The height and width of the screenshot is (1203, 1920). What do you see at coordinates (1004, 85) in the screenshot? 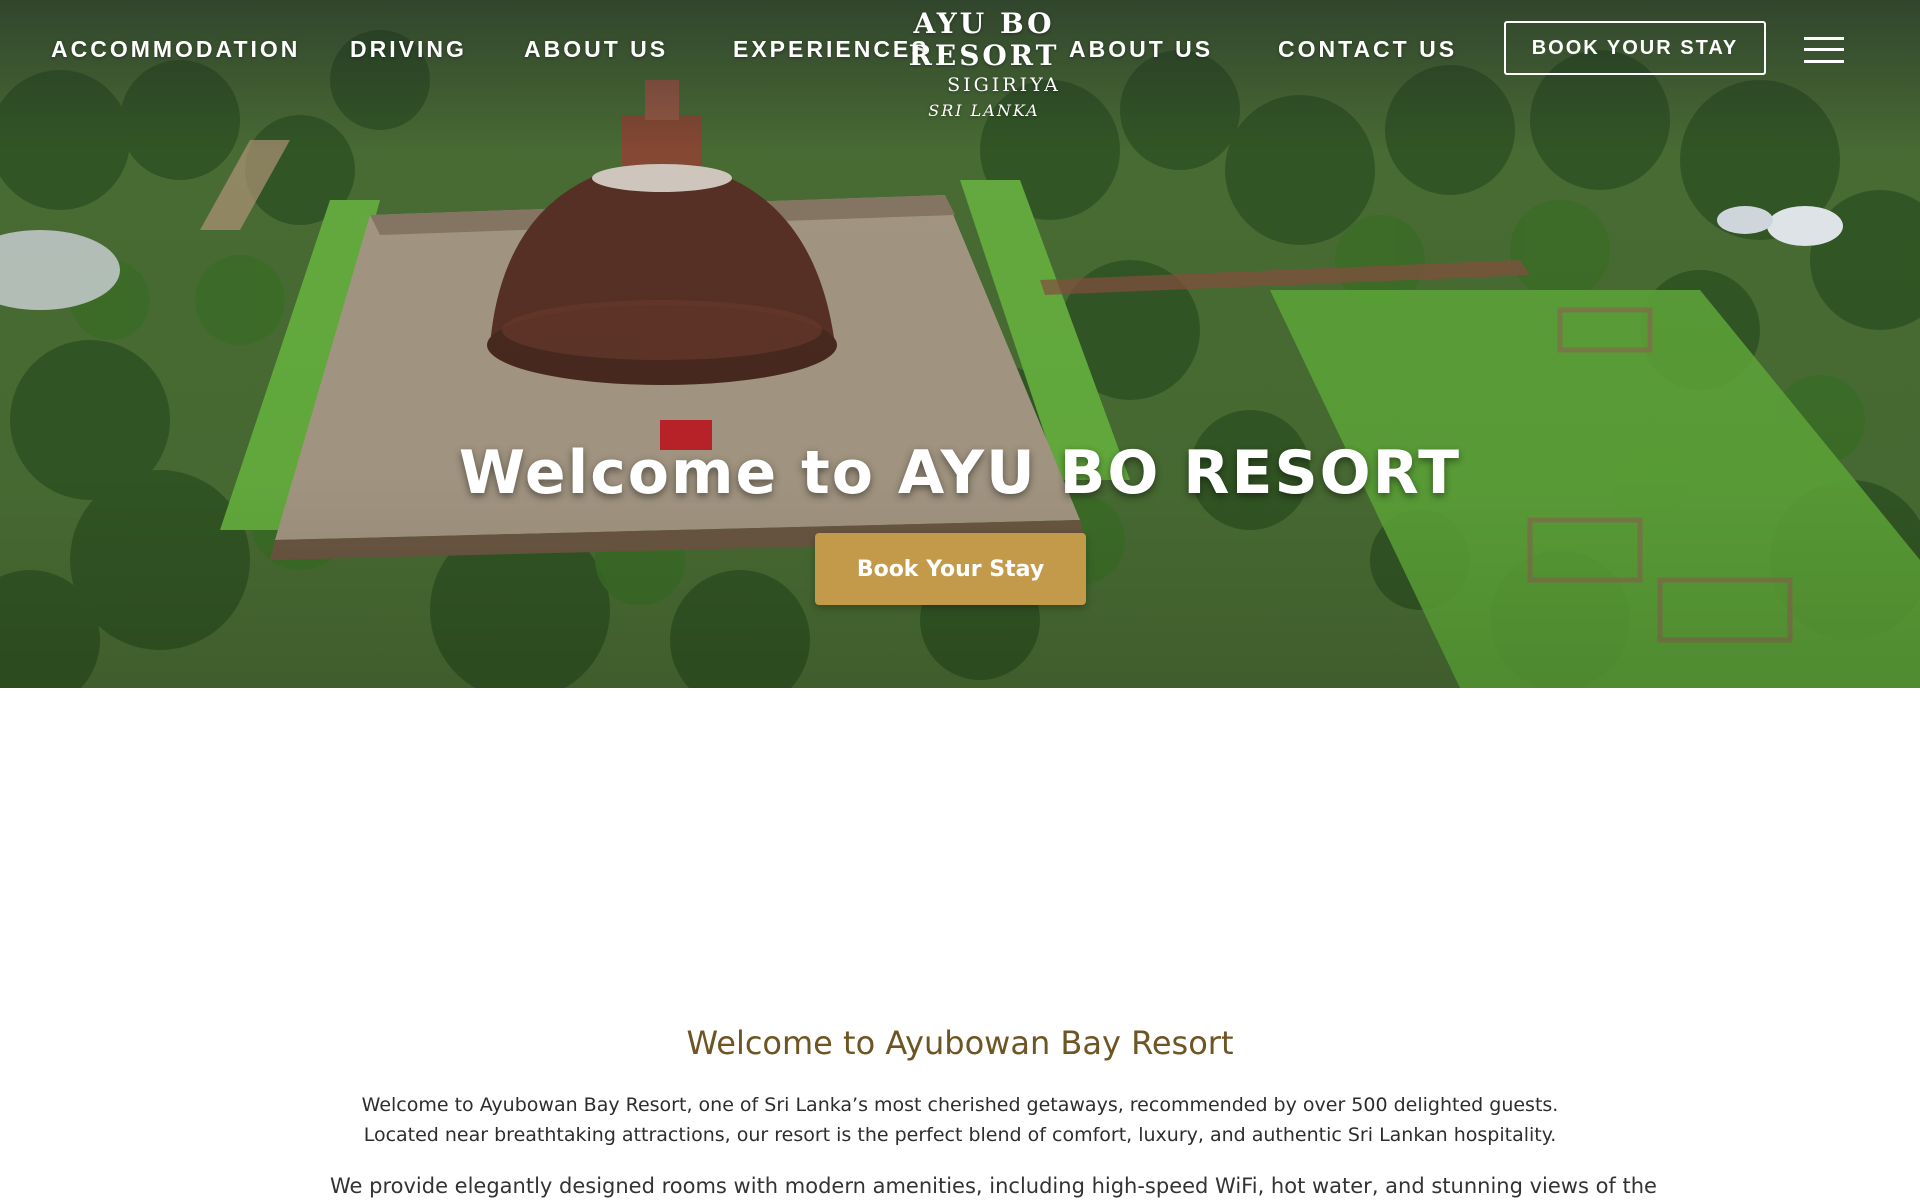
I see `brand-location: SIGIRIYA` at bounding box center [1004, 85].